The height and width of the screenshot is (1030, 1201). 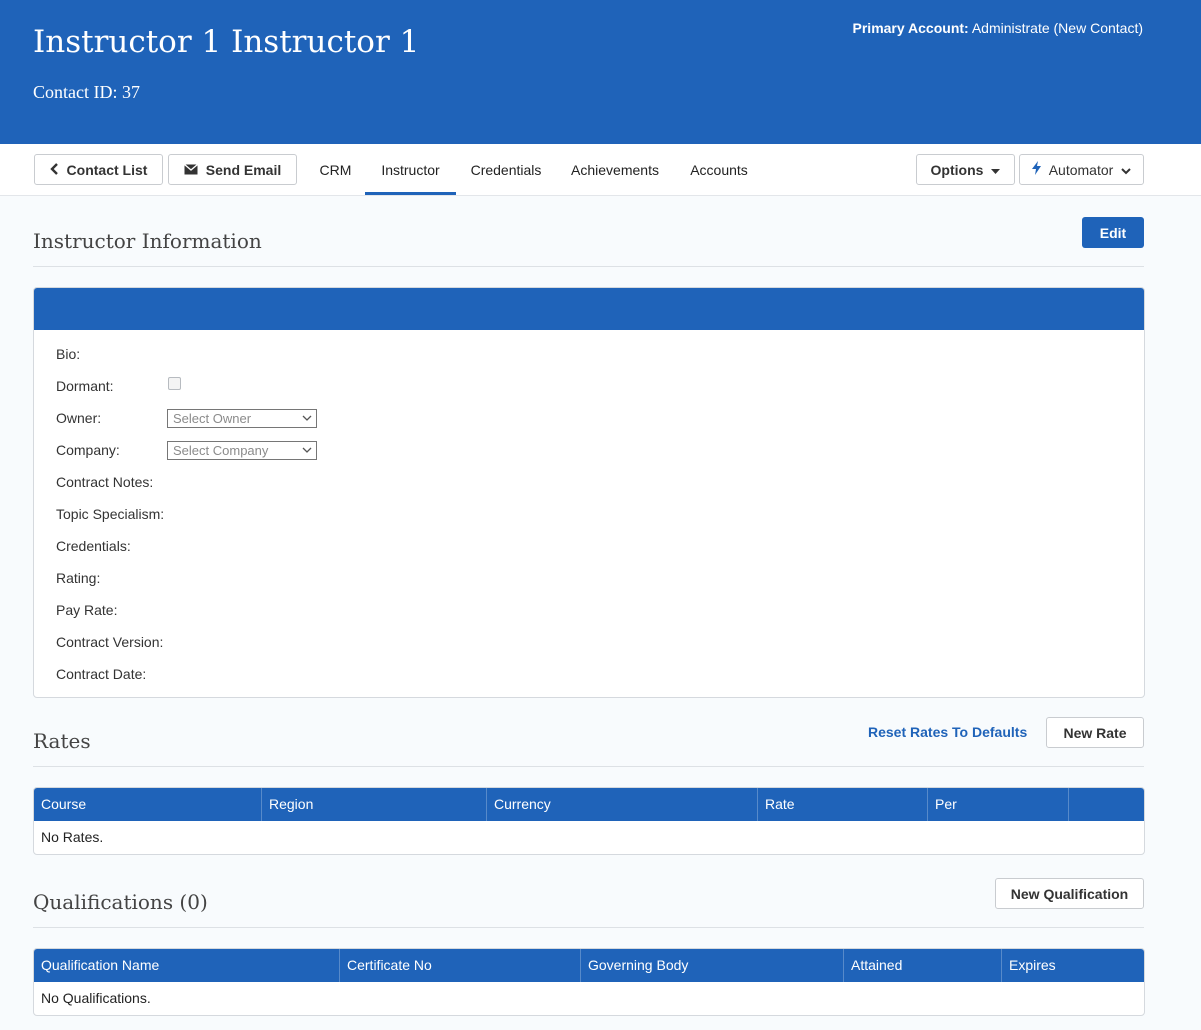 I want to click on options-dropdown: Options, so click(x=965, y=169).